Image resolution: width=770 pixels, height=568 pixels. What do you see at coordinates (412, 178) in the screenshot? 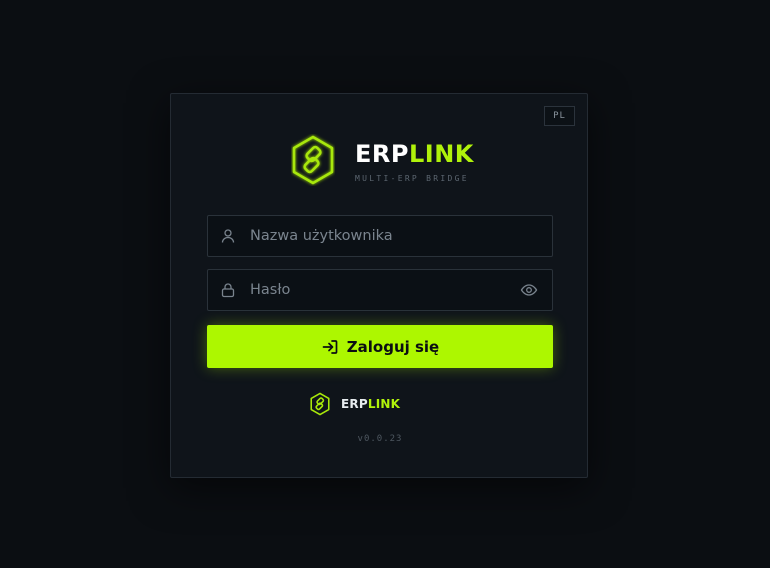
I see `brand-tagline: MULTI-ERP BRIDGE` at bounding box center [412, 178].